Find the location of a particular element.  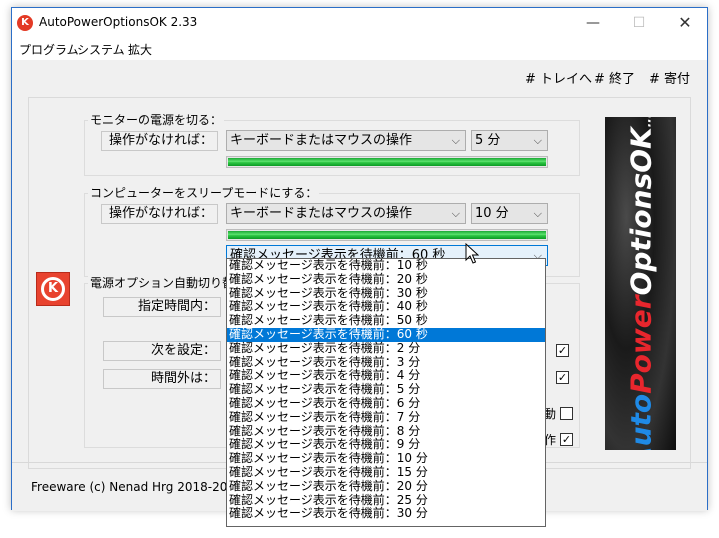

within-time-label: 指定時間内： is located at coordinates (162, 307).